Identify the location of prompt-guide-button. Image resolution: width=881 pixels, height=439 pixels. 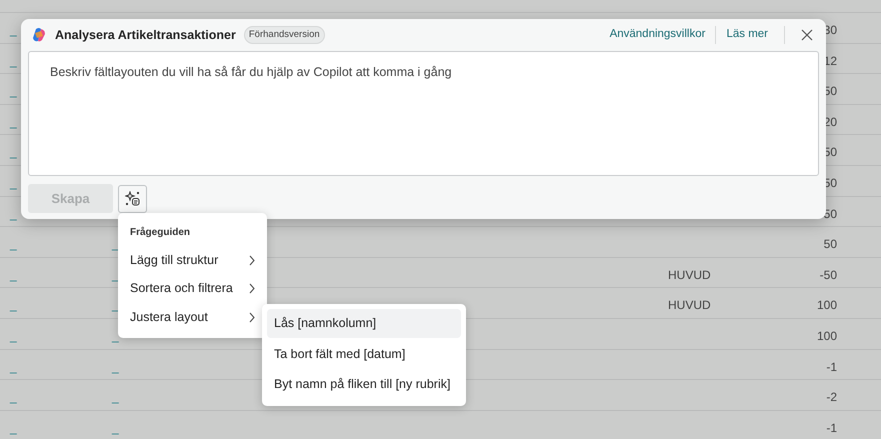
(132, 198).